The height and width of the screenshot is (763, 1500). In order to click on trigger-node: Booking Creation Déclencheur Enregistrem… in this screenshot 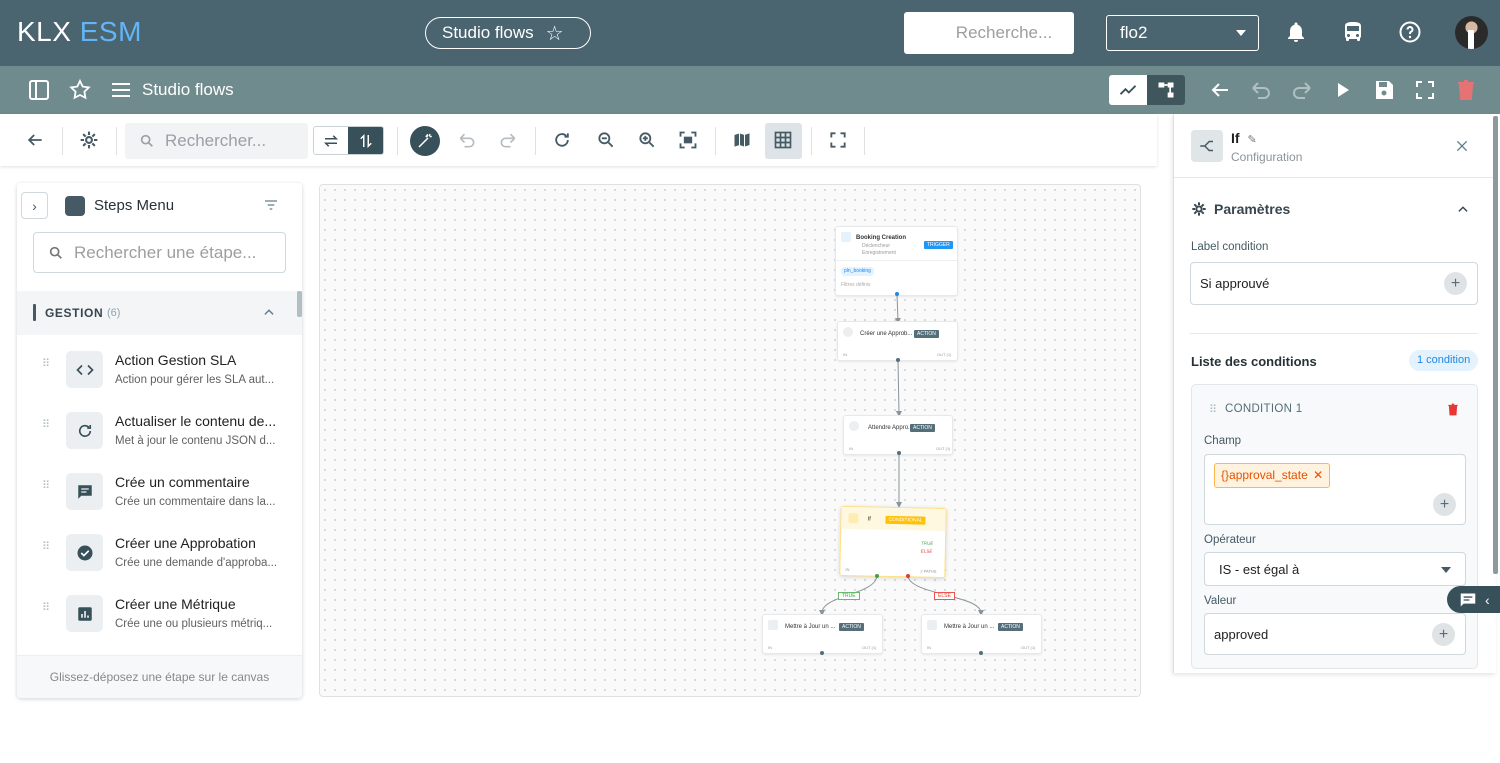, I will do `click(896, 261)`.